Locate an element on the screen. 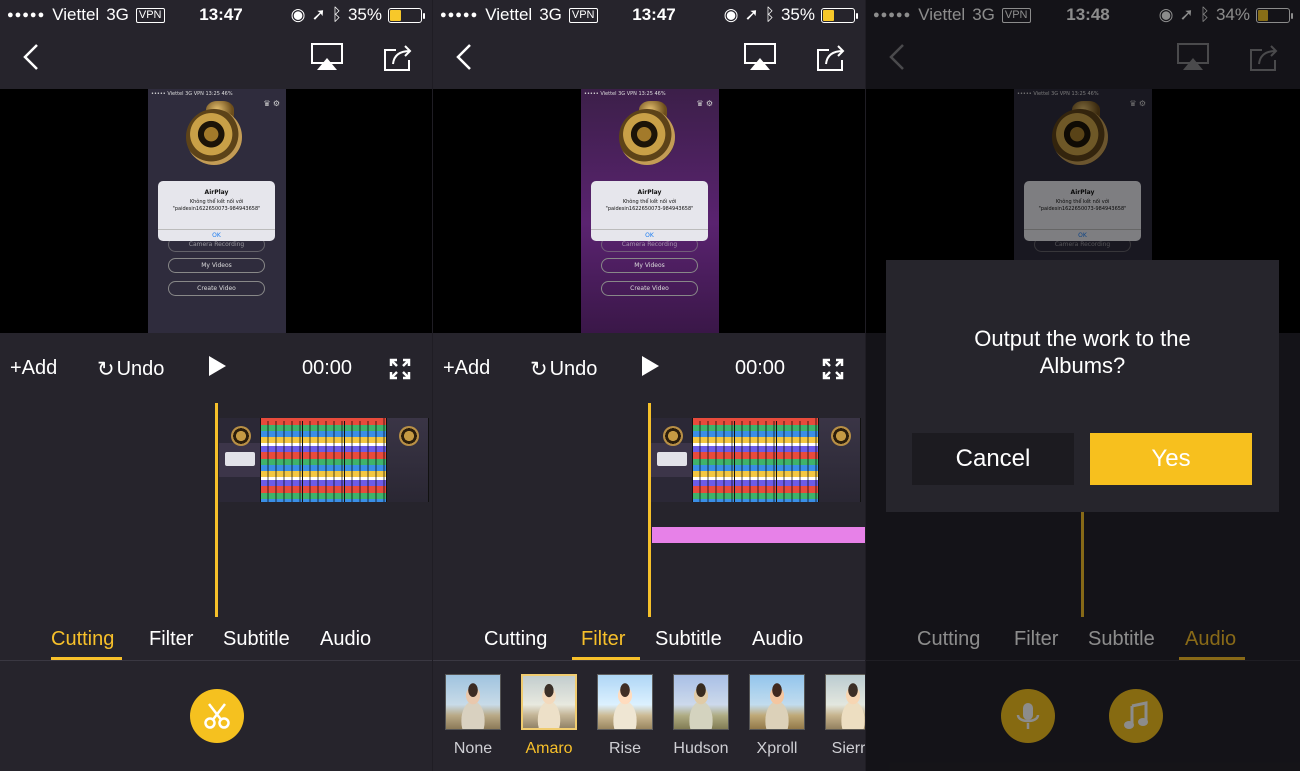 This screenshot has height=771, width=1300. filter-hudson: Hudson is located at coordinates (701, 716).